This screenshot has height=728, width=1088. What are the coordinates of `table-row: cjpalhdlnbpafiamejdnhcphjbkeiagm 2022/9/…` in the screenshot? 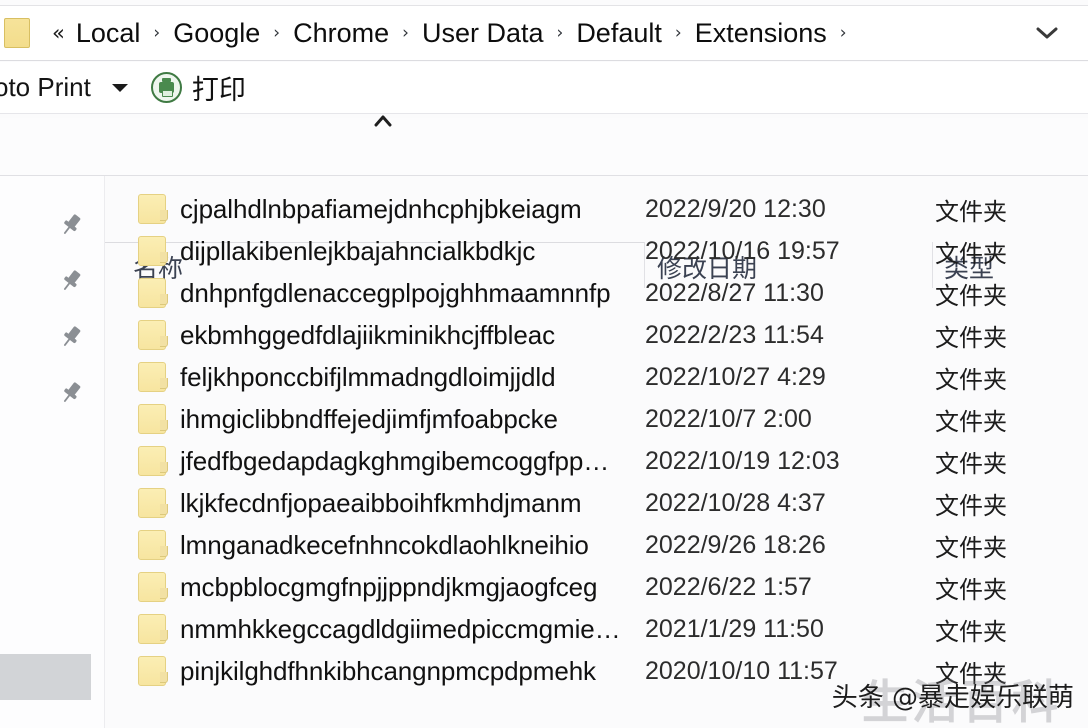 It's located at (596, 209).